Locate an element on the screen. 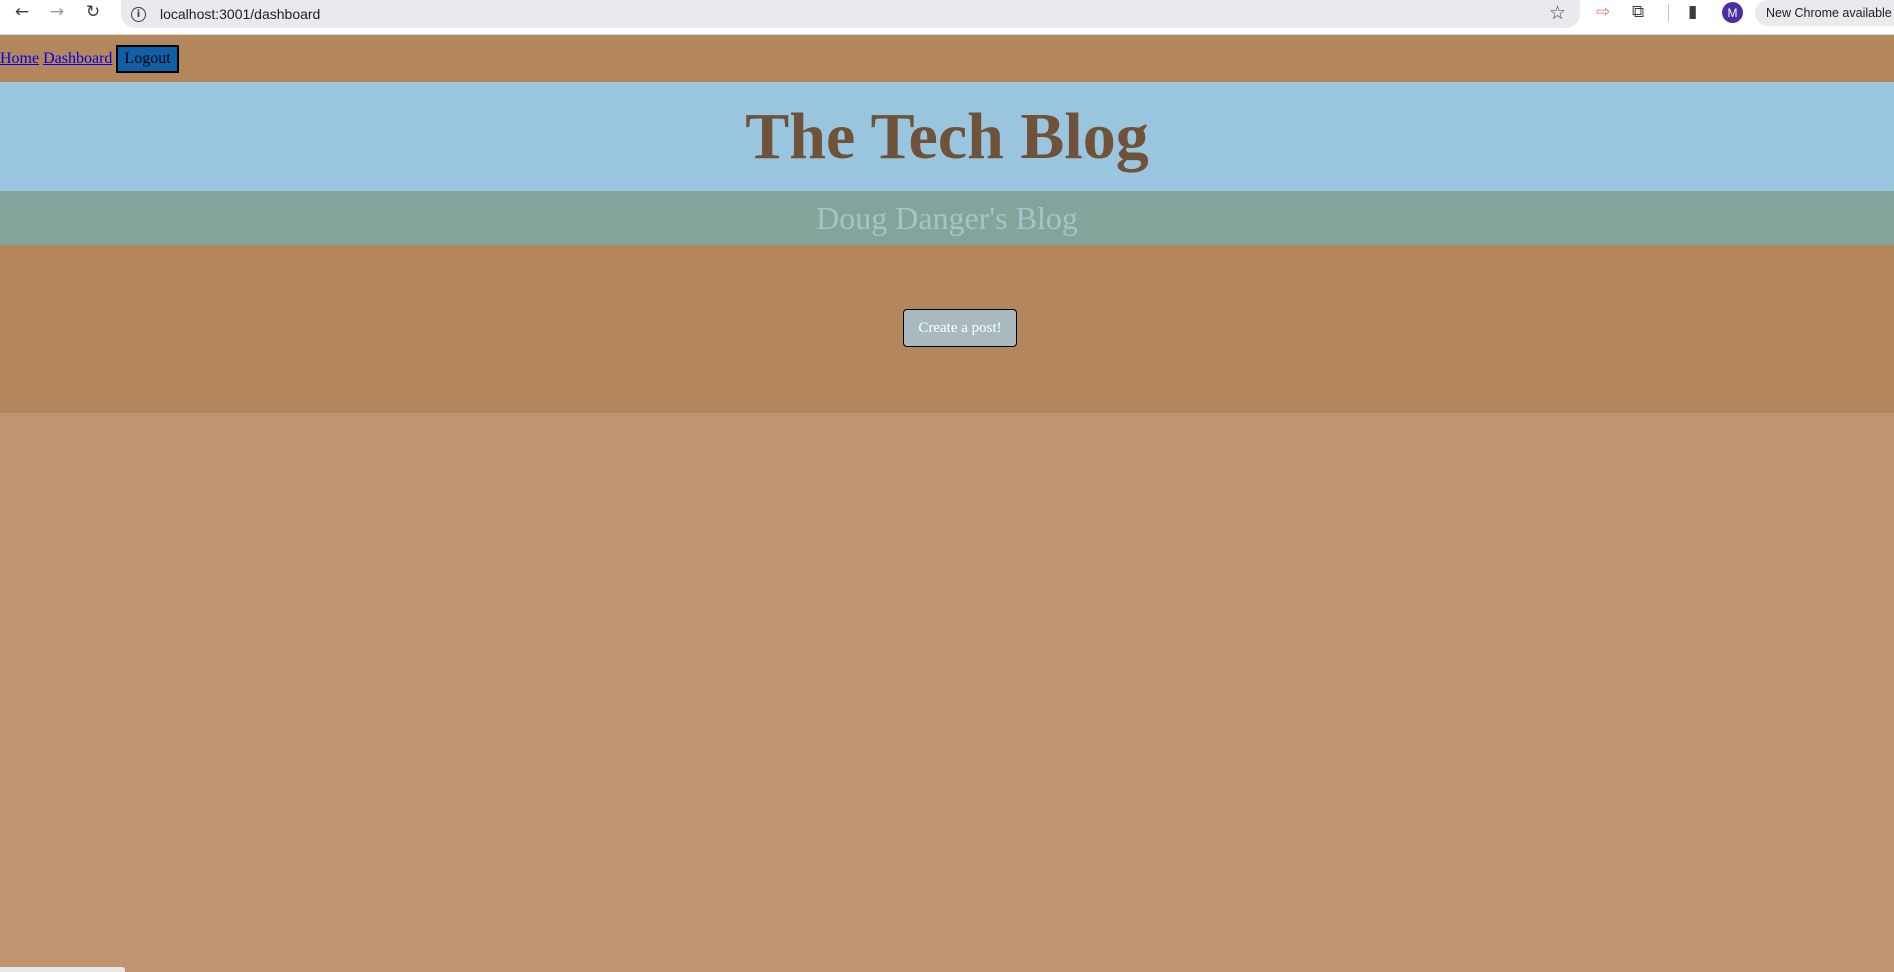 The image size is (1894, 972). extensions-puzzle-icon: ⧉ is located at coordinates (1638, 12).